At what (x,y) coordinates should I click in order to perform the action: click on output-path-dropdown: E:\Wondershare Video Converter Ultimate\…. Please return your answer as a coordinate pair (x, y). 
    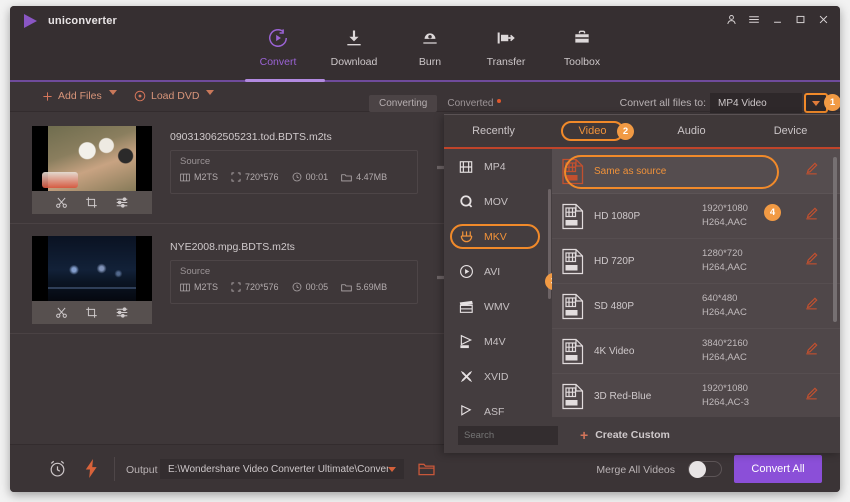
    Looking at the image, I should click on (282, 469).